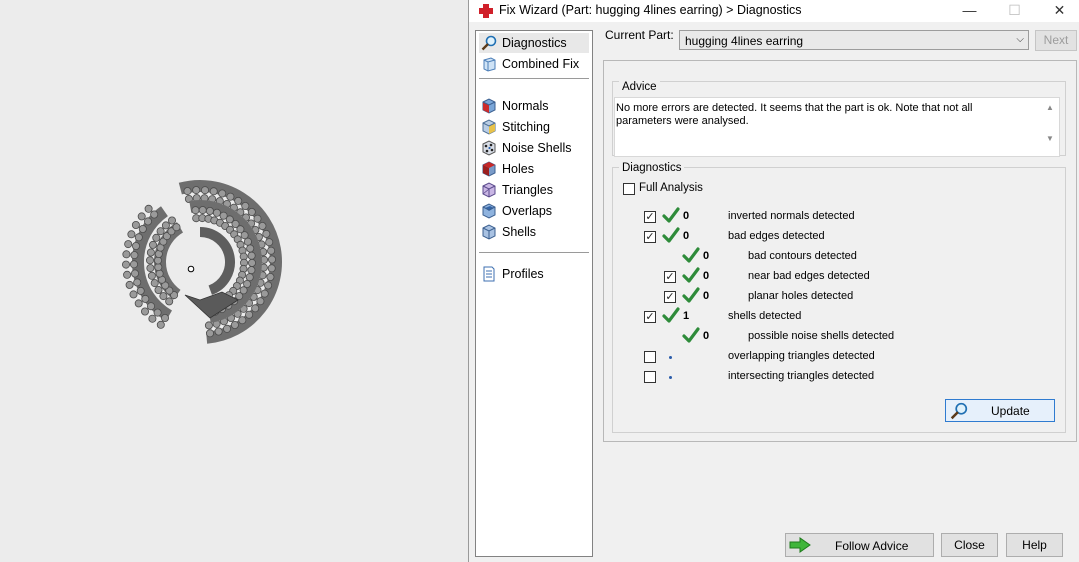  Describe the element at coordinates (534, 64) in the screenshot. I see `nav-item-combined-fix: Combined Fix` at that location.